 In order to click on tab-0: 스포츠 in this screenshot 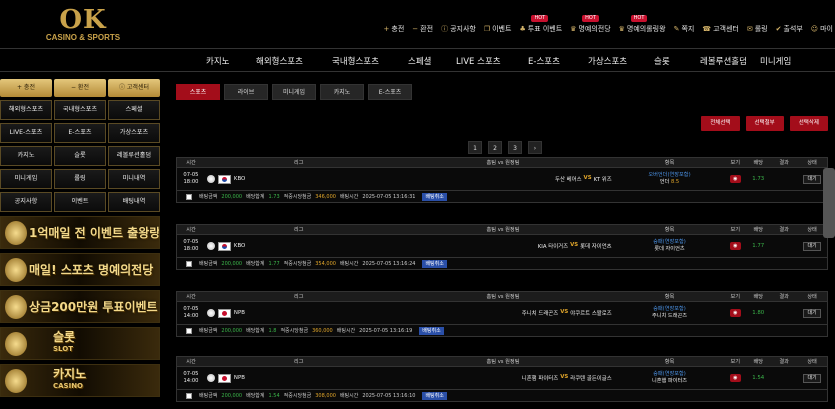, I will do `click(198, 92)`.